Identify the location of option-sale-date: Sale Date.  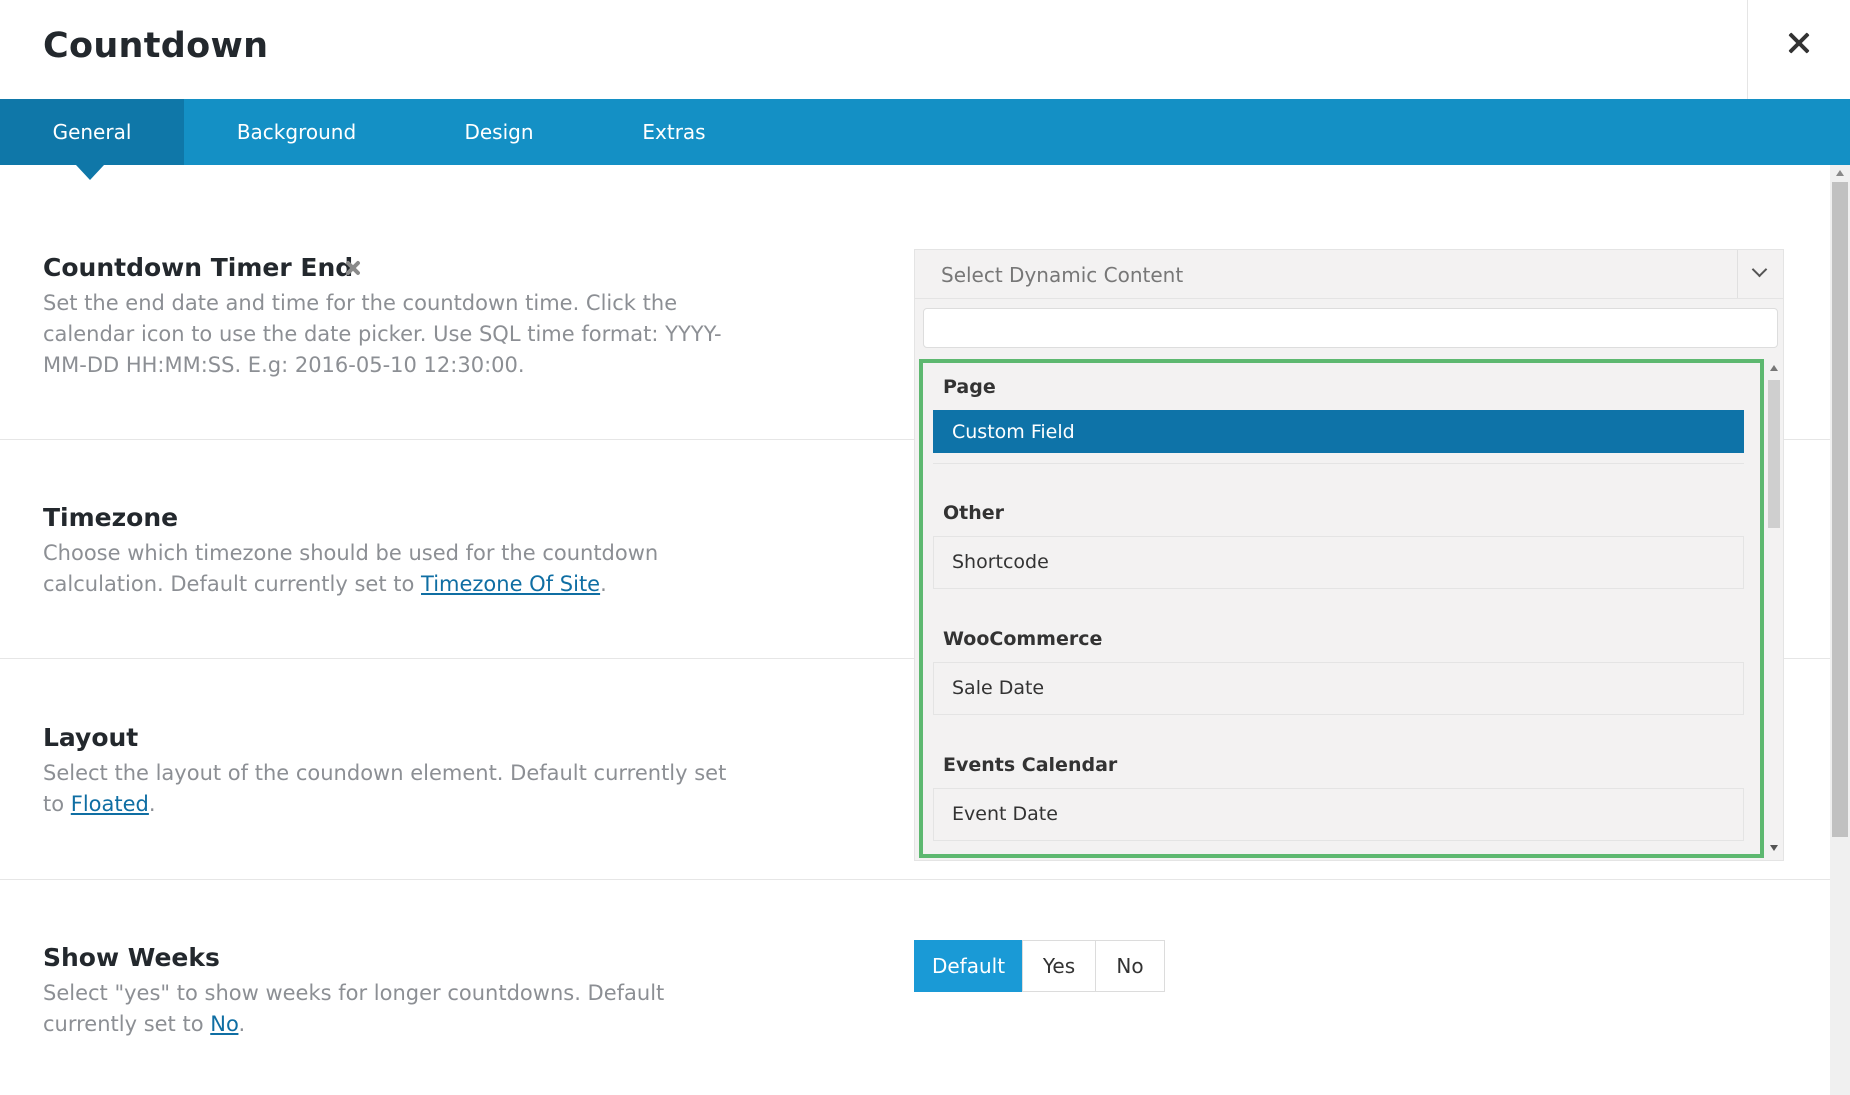
(1338, 688).